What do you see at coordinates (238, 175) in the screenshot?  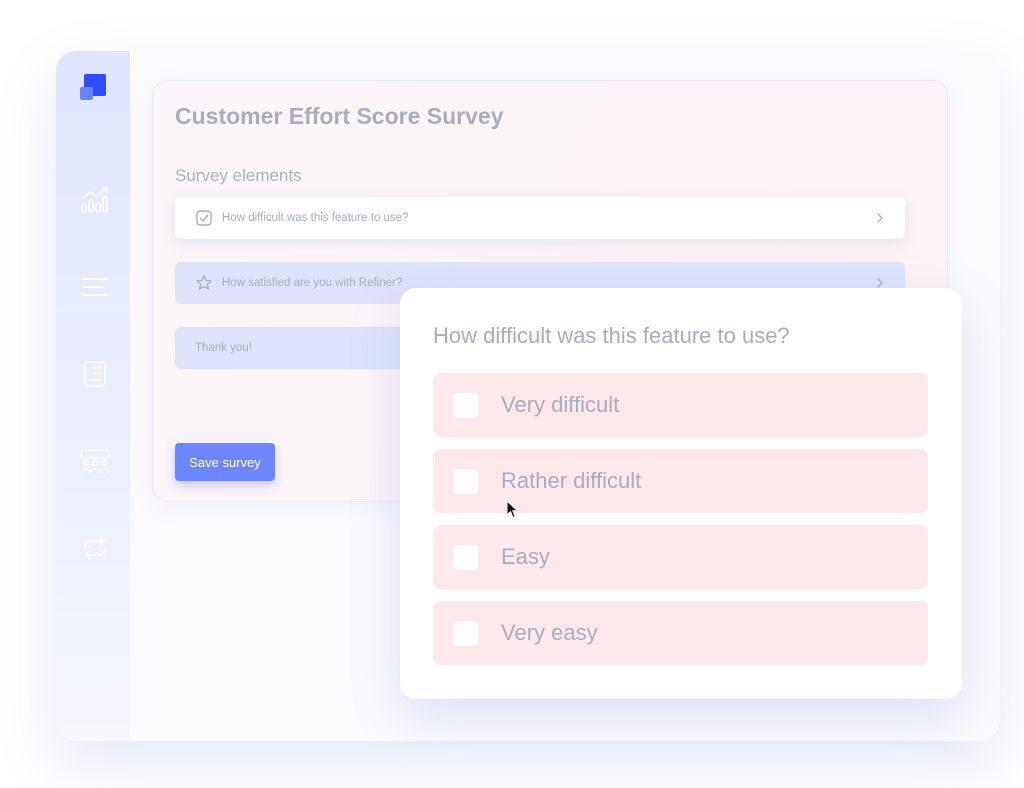 I see `section-label: Survey elements` at bounding box center [238, 175].